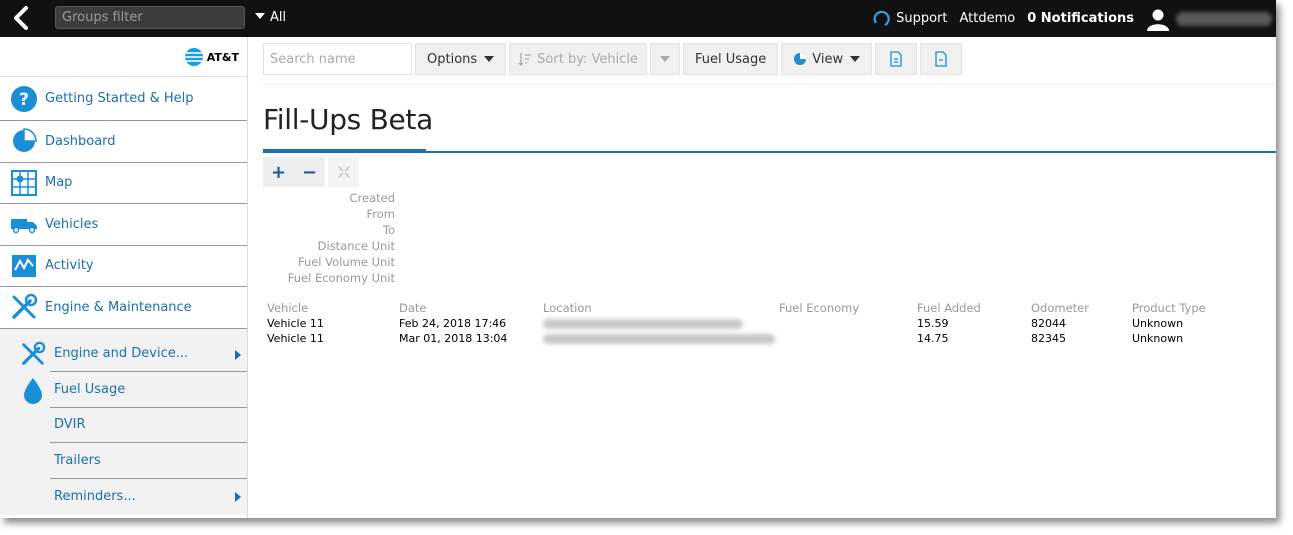 This screenshot has width=1293, height=535. What do you see at coordinates (638, 18) in the screenshot?
I see `top-bar: All Support Attdemo 0 Notifications` at bounding box center [638, 18].